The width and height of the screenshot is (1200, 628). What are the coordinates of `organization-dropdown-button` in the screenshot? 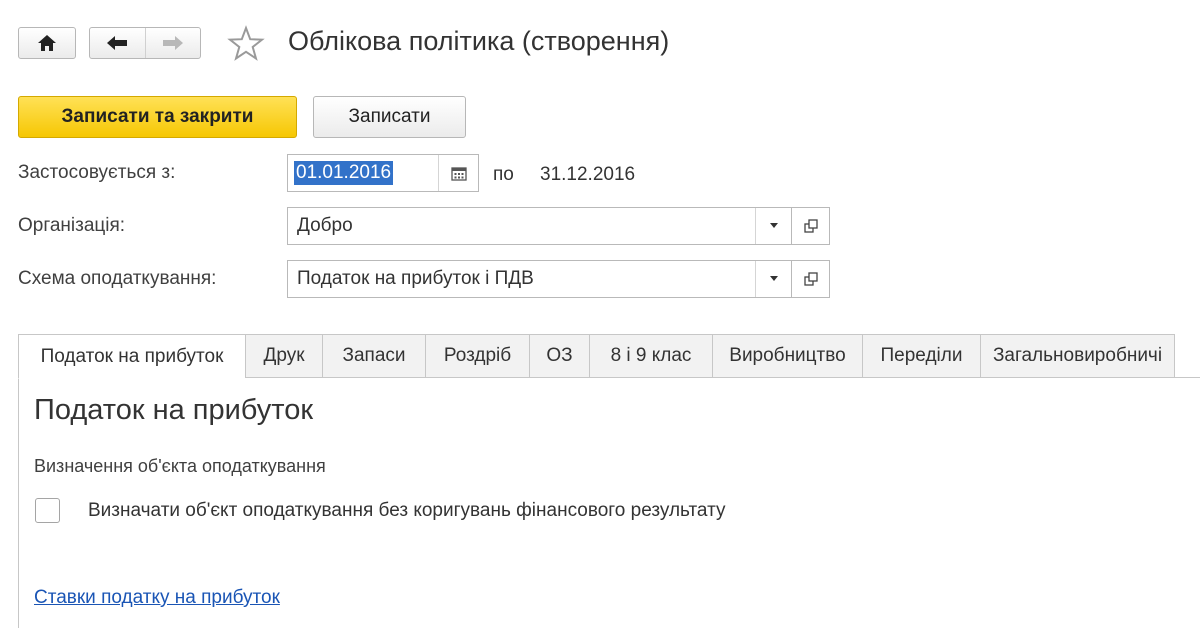 It's located at (773, 226).